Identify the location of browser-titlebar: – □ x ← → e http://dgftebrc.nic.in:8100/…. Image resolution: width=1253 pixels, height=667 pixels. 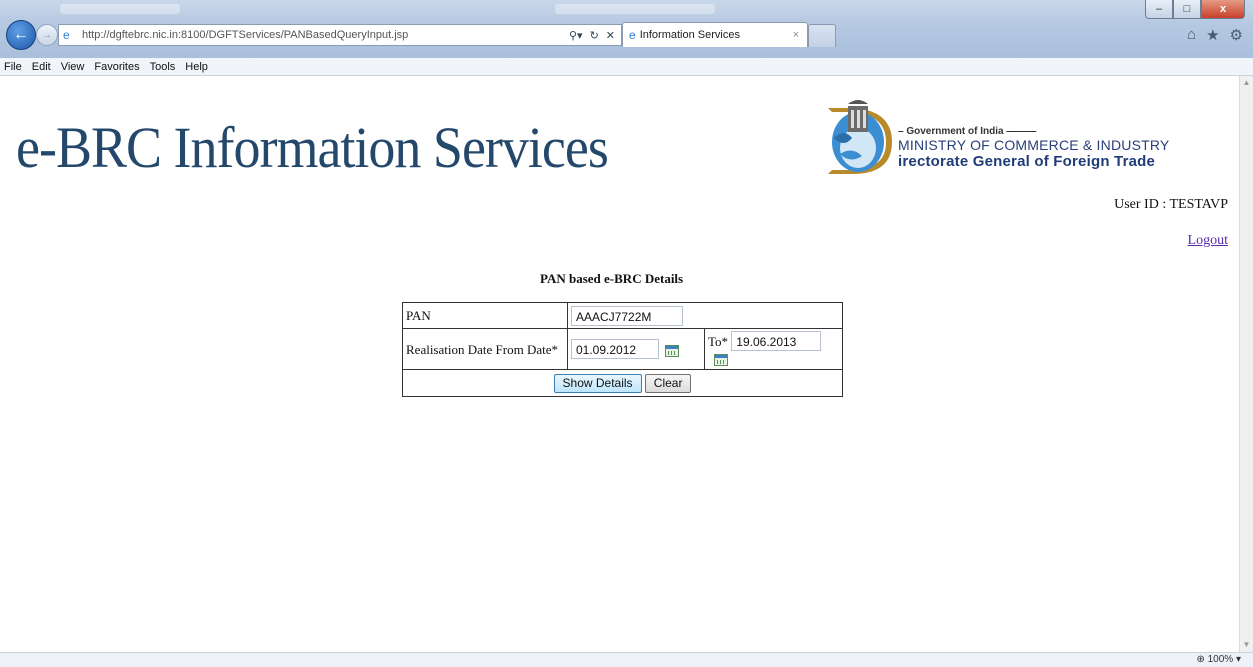
(626, 29).